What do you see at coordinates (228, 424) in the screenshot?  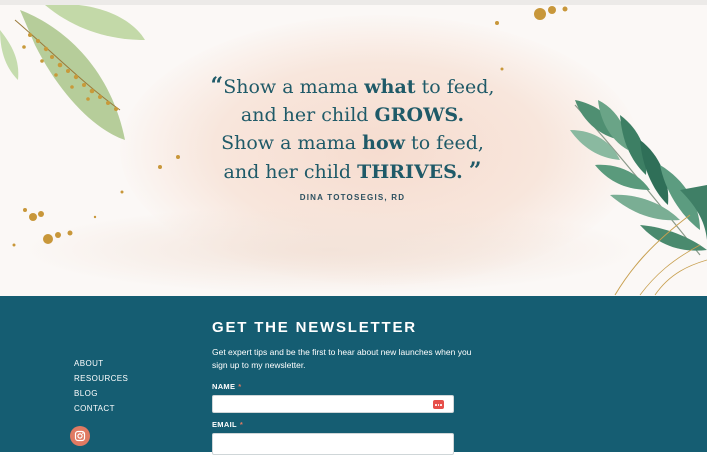 I see `email-label: EMAIL *` at bounding box center [228, 424].